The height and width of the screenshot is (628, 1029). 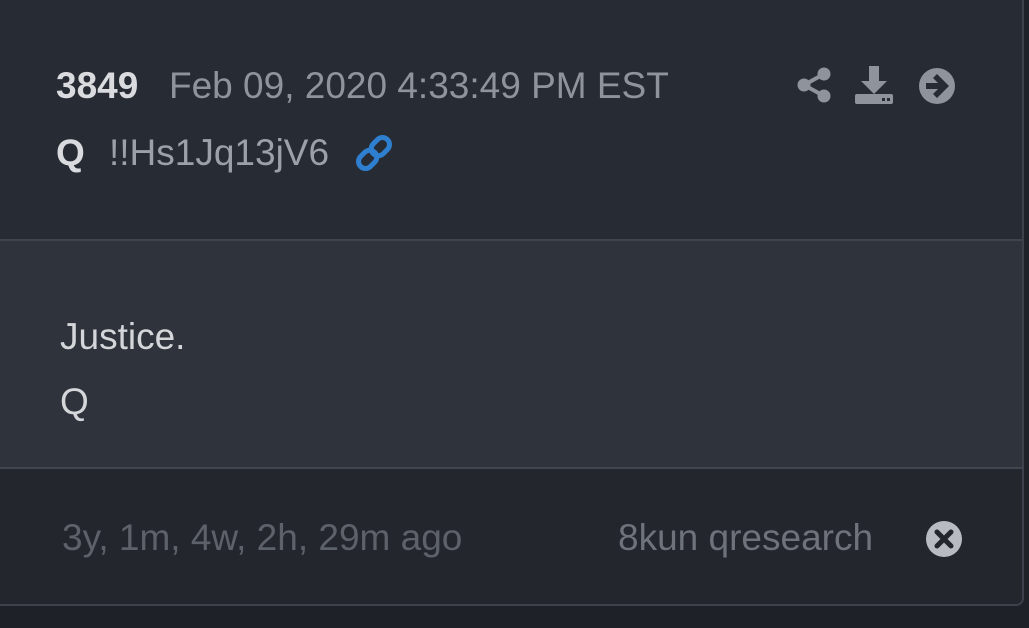 I want to click on post-date: Feb 09, 2020 4:33:49 PM EST, so click(x=419, y=85).